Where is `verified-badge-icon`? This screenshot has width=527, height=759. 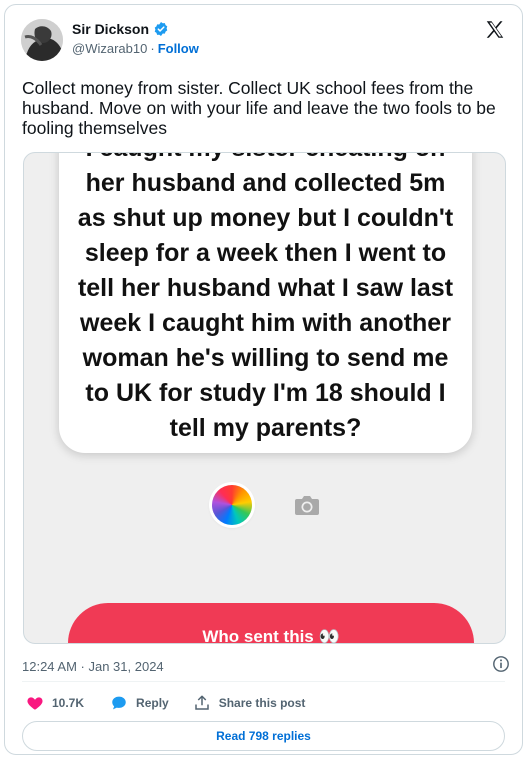
verified-badge-icon is located at coordinates (161, 29).